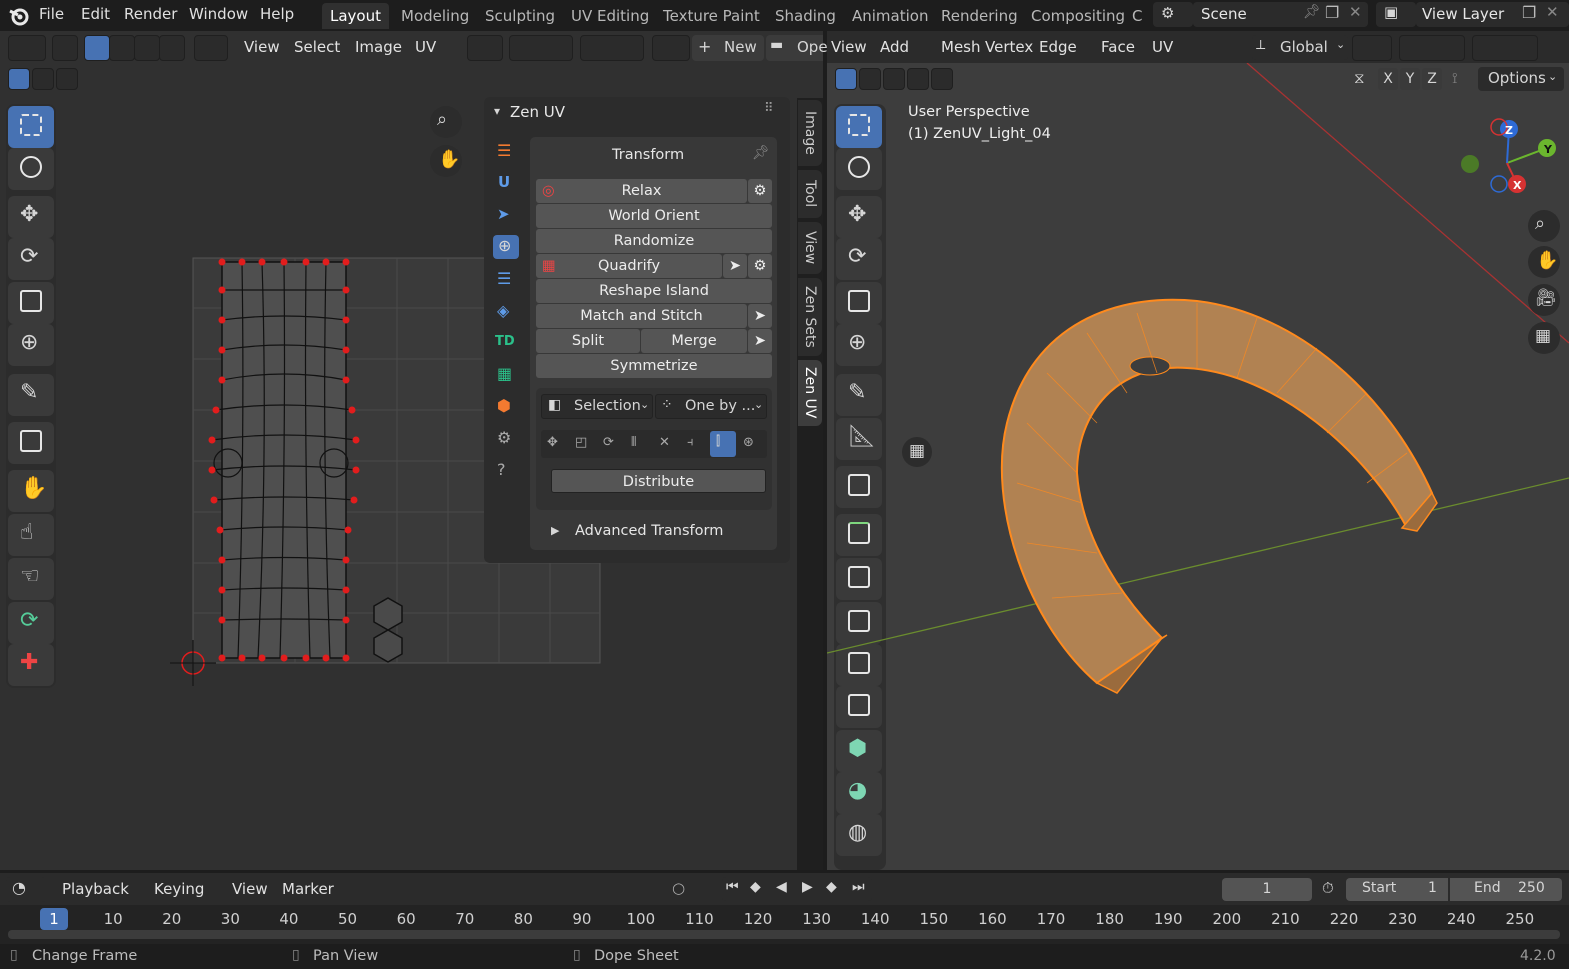  What do you see at coordinates (31, 491) in the screenshot?
I see `tool-grab: ✋` at bounding box center [31, 491].